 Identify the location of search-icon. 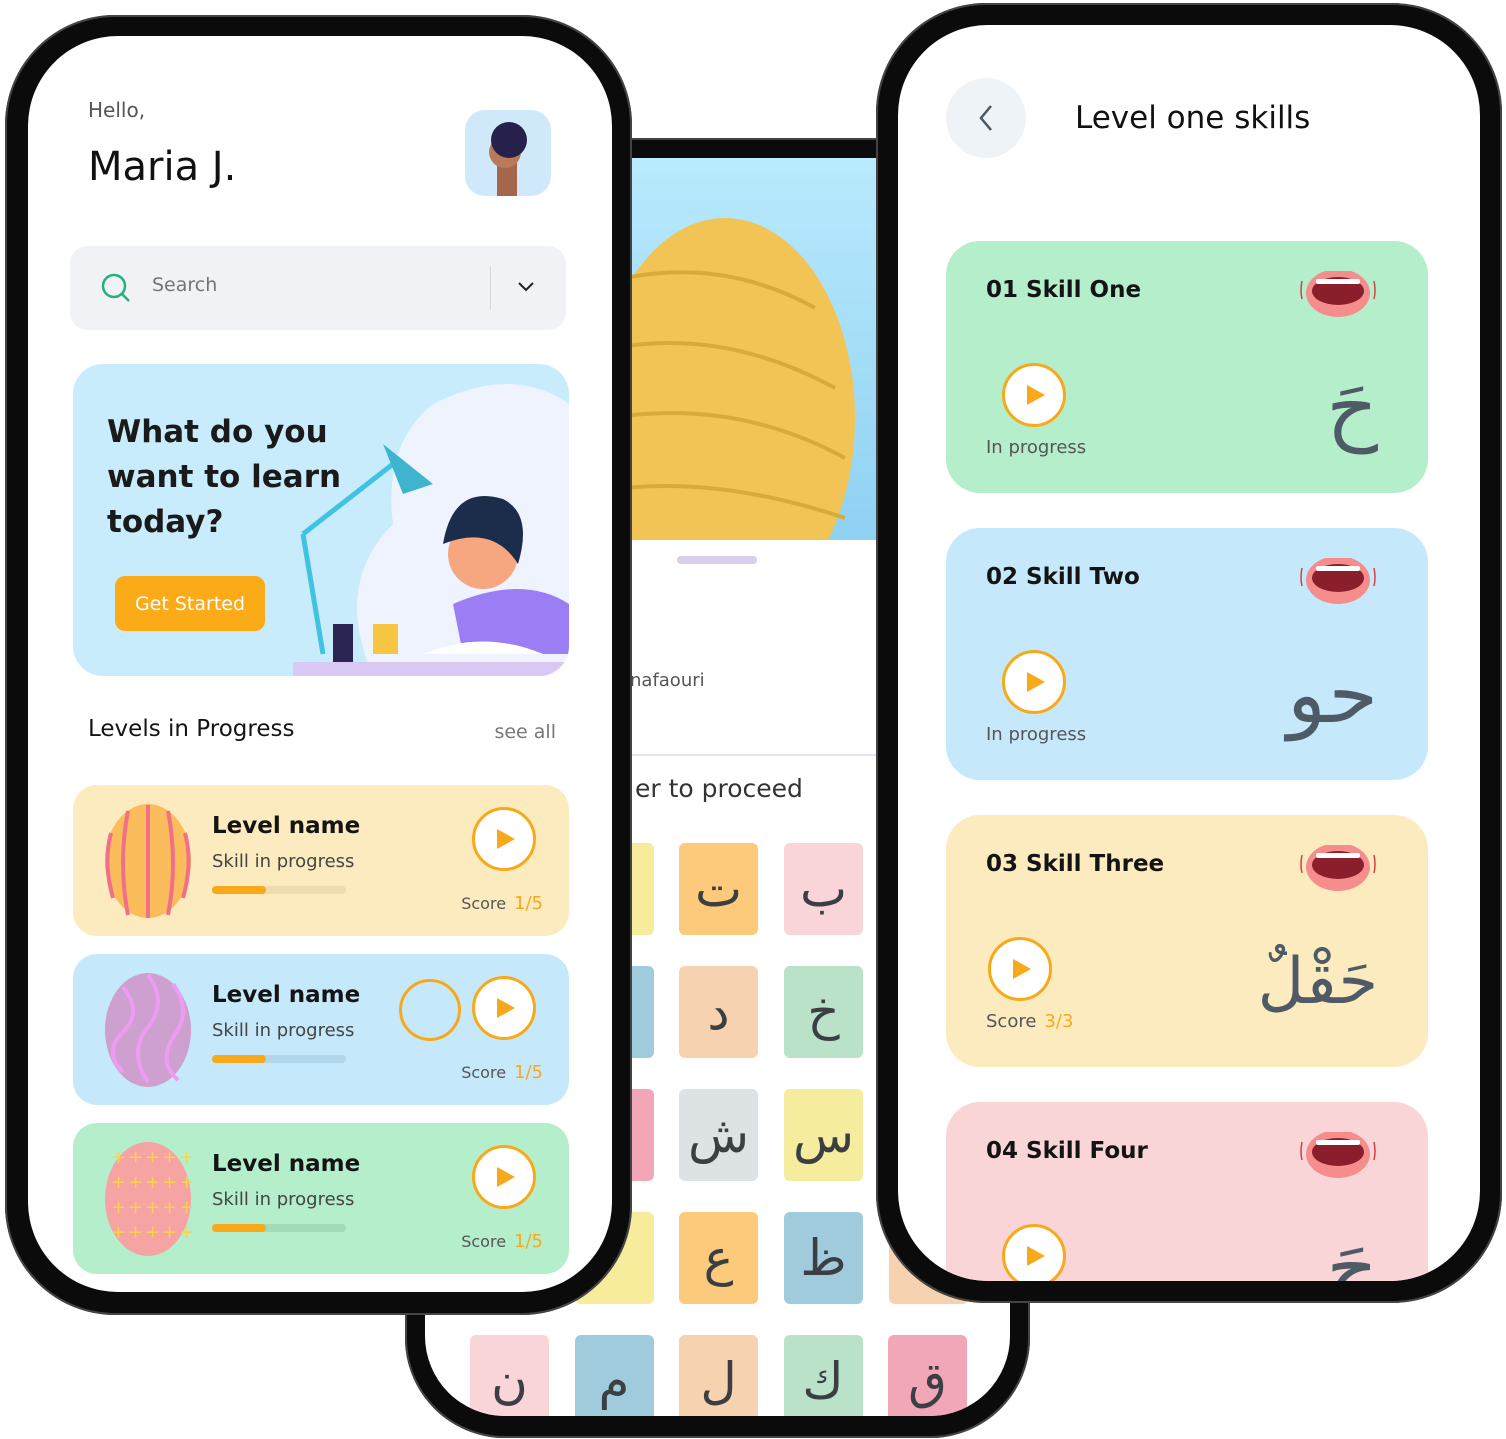
(115, 287).